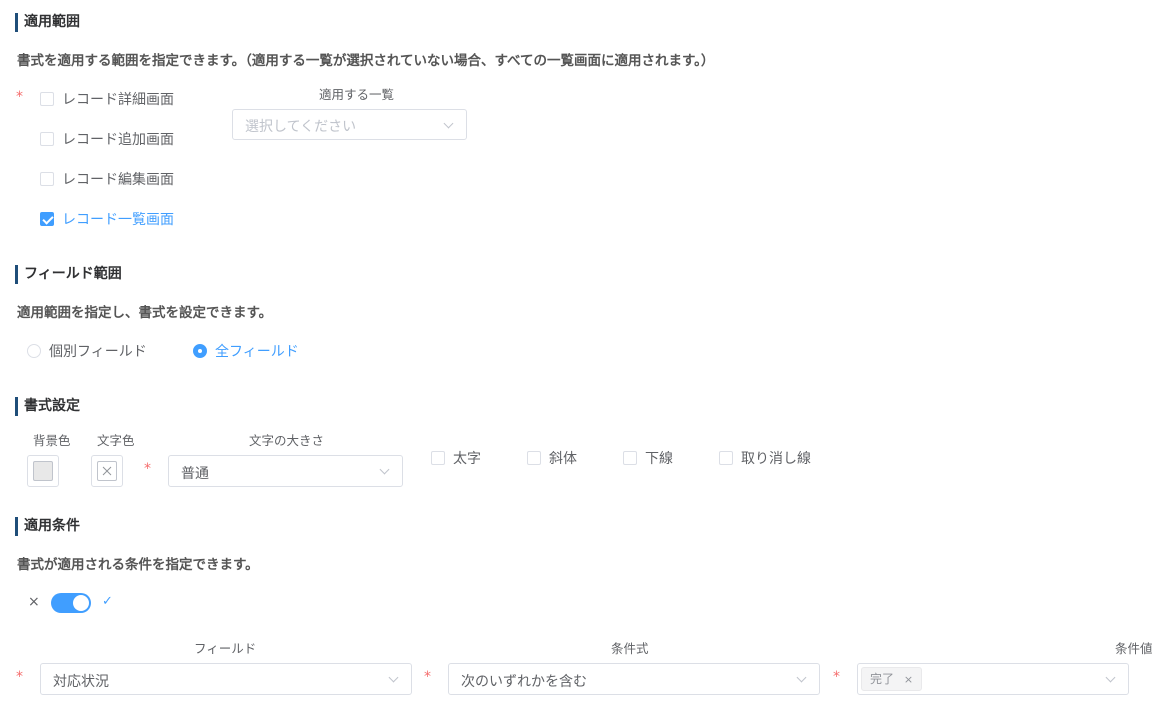  Describe the element at coordinates (34, 351) in the screenshot. I see `individual-field-radio` at that location.